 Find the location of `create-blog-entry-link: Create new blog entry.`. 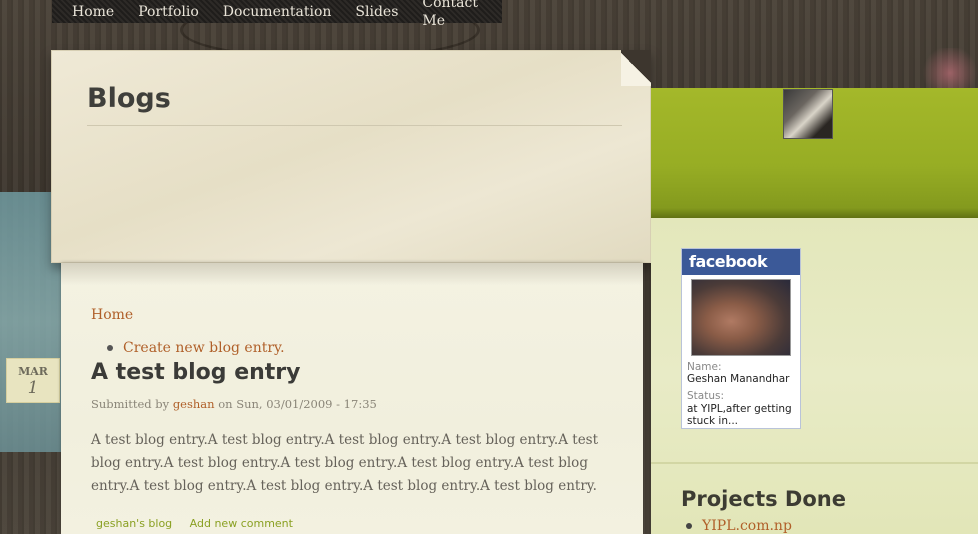

create-blog-entry-link: Create new blog entry. is located at coordinates (204, 348).